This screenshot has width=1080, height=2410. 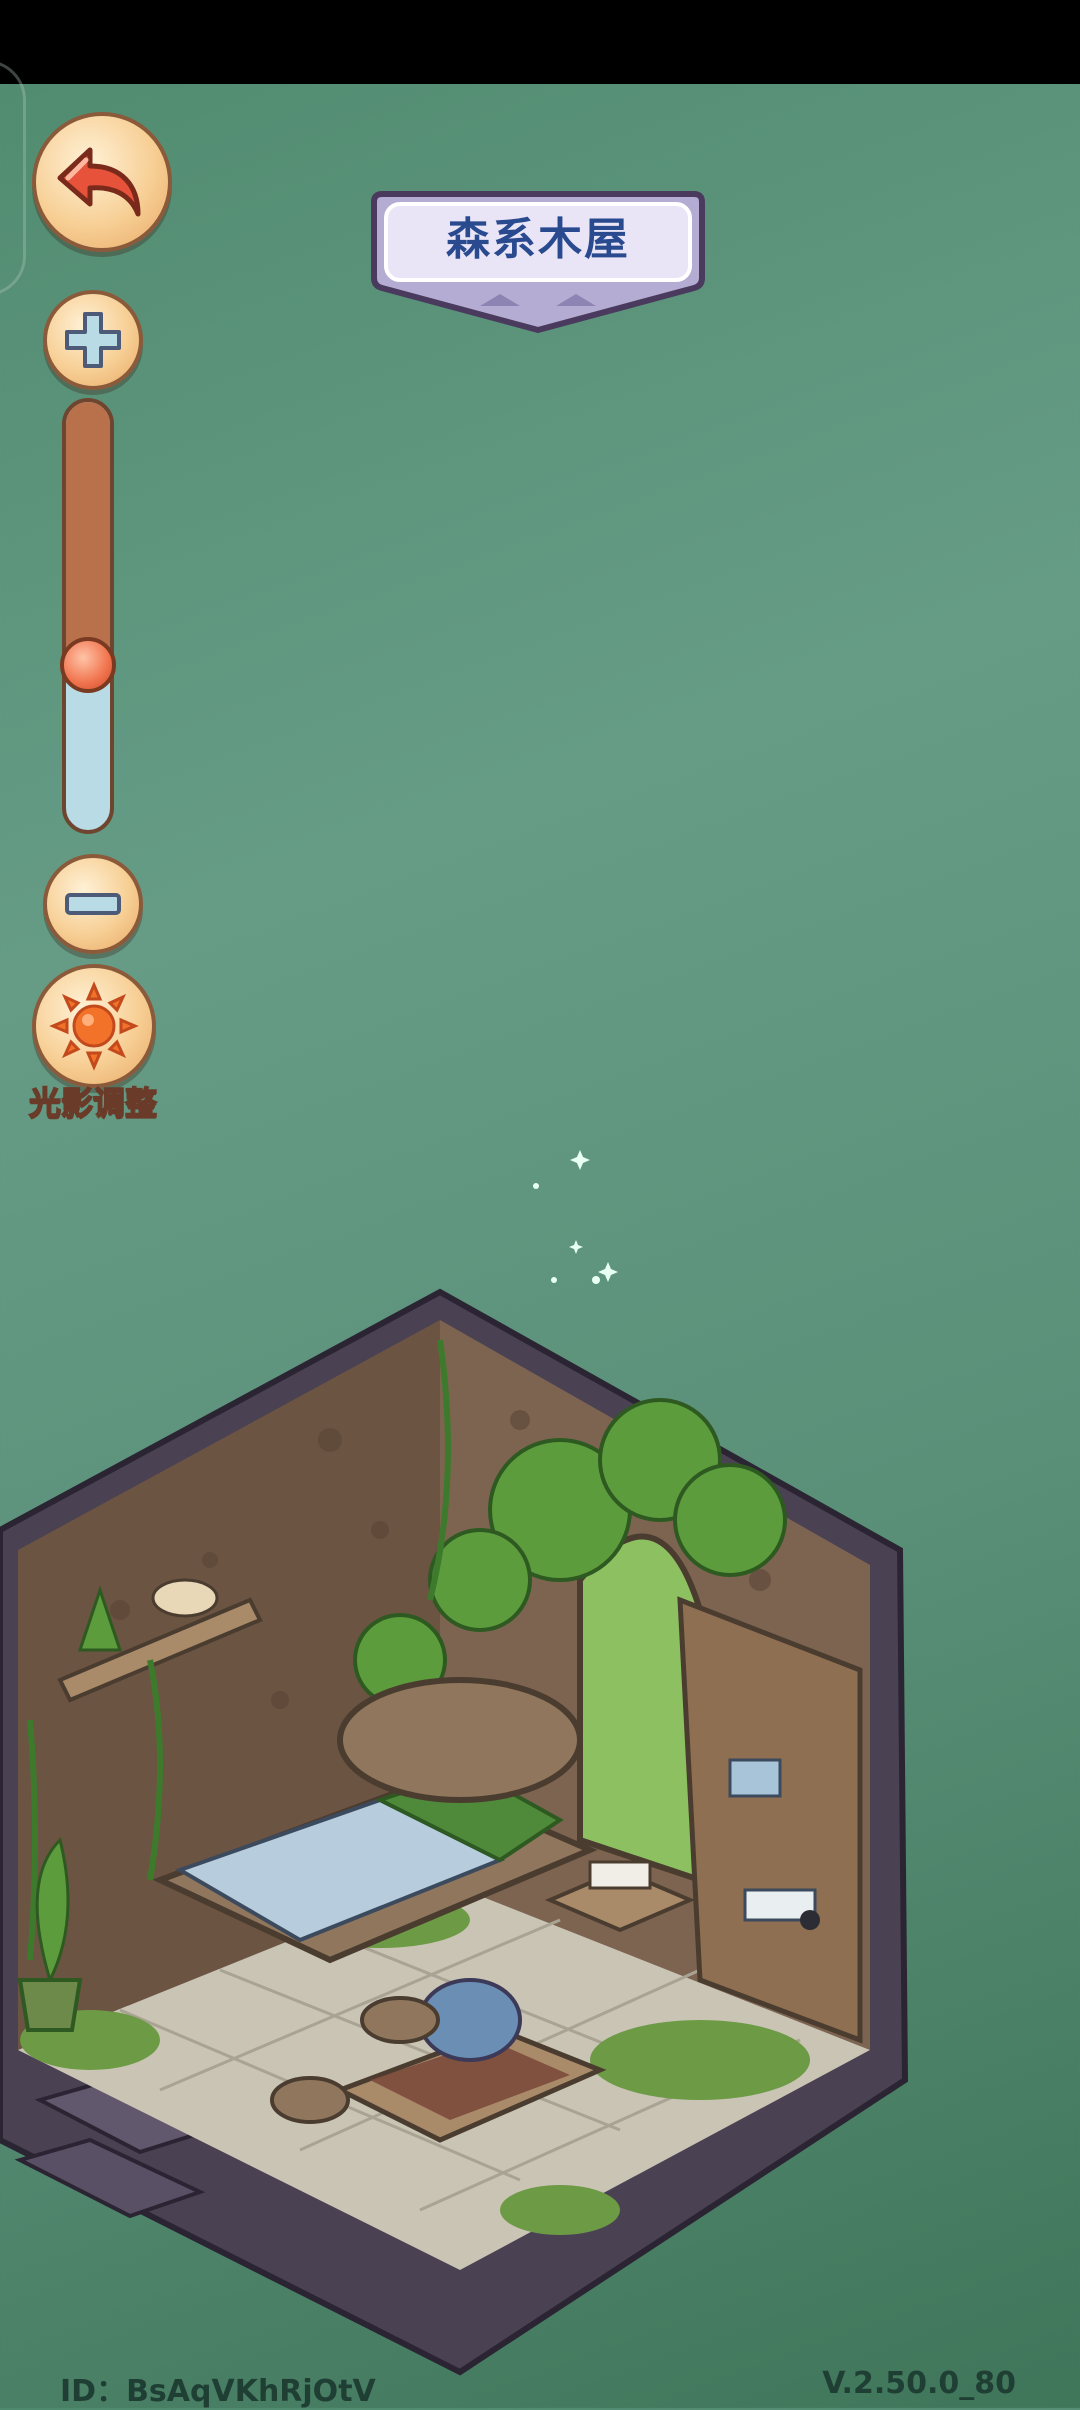 What do you see at coordinates (640, 1709) in the screenshot?
I see `forest-window` at bounding box center [640, 1709].